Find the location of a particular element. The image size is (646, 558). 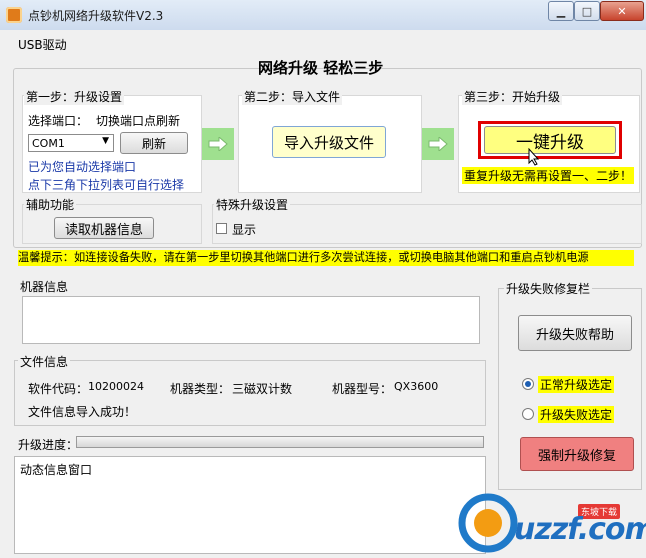

minimize-icon: ▁ is located at coordinates (561, 11).